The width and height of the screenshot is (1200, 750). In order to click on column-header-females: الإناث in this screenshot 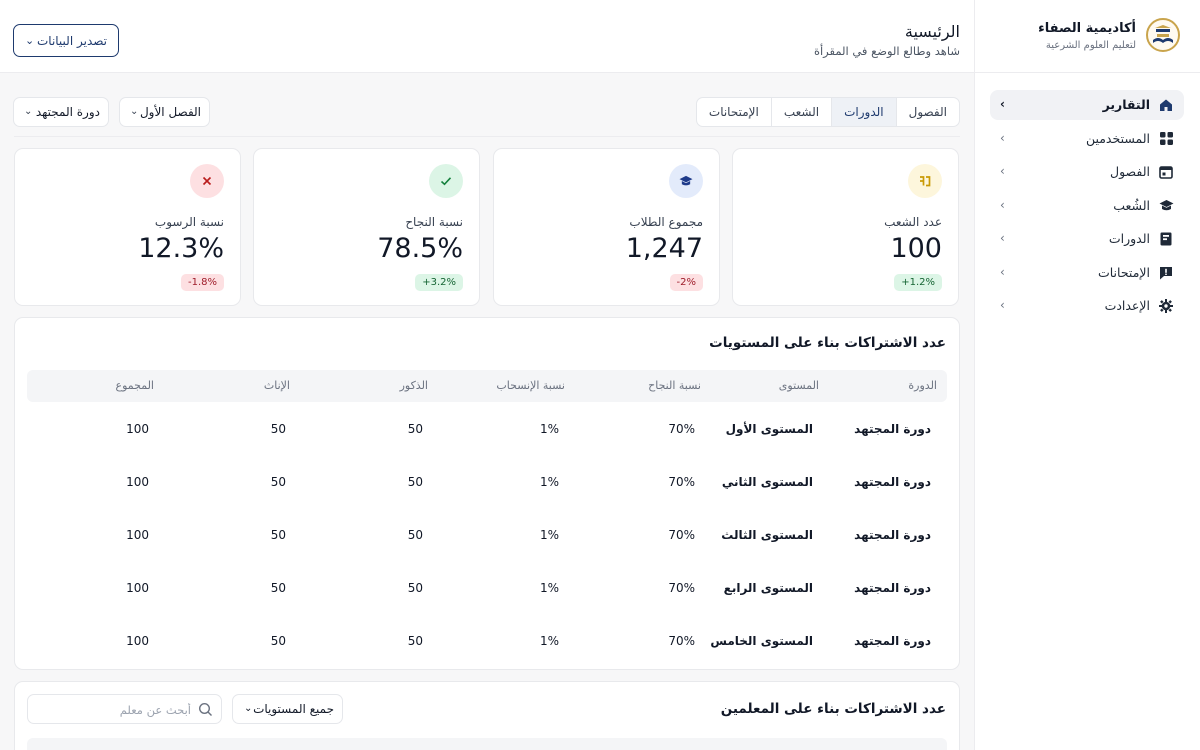, I will do `click(276, 385)`.